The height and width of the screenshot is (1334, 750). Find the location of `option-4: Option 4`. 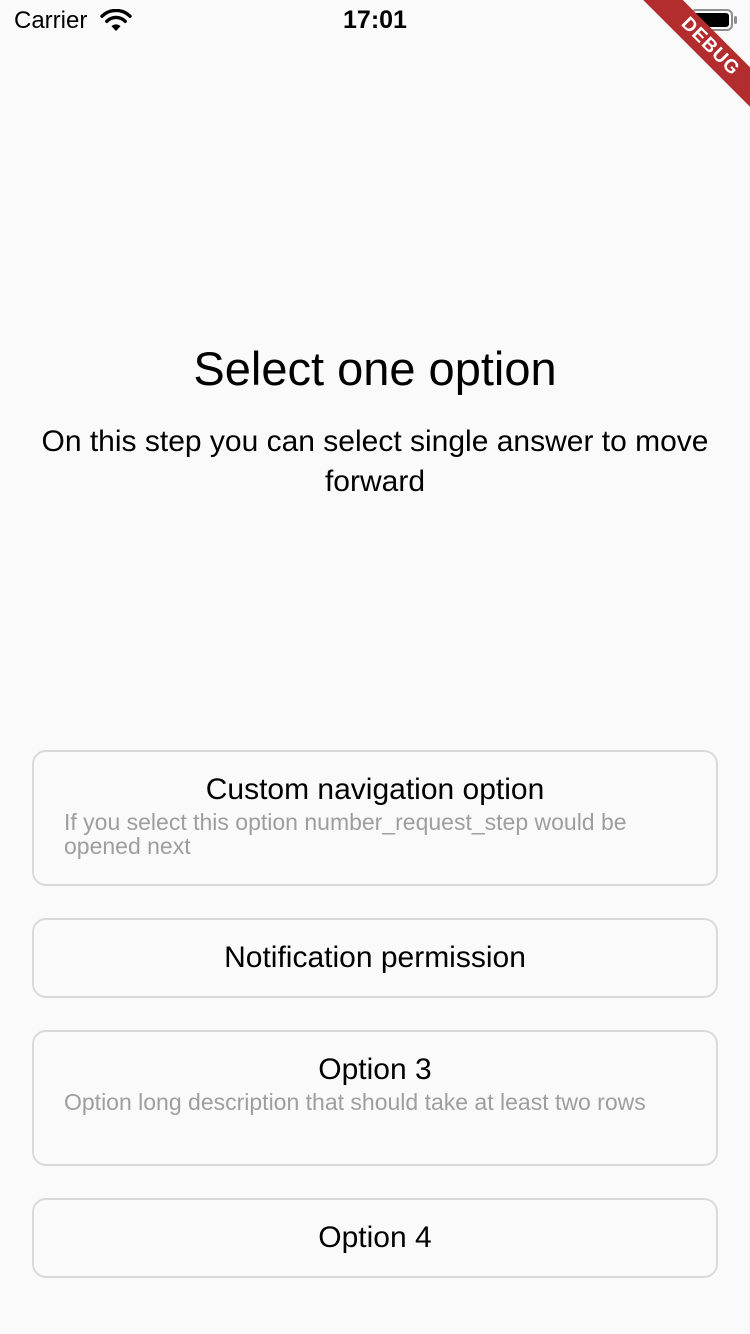

option-4: Option 4 is located at coordinates (375, 1238).